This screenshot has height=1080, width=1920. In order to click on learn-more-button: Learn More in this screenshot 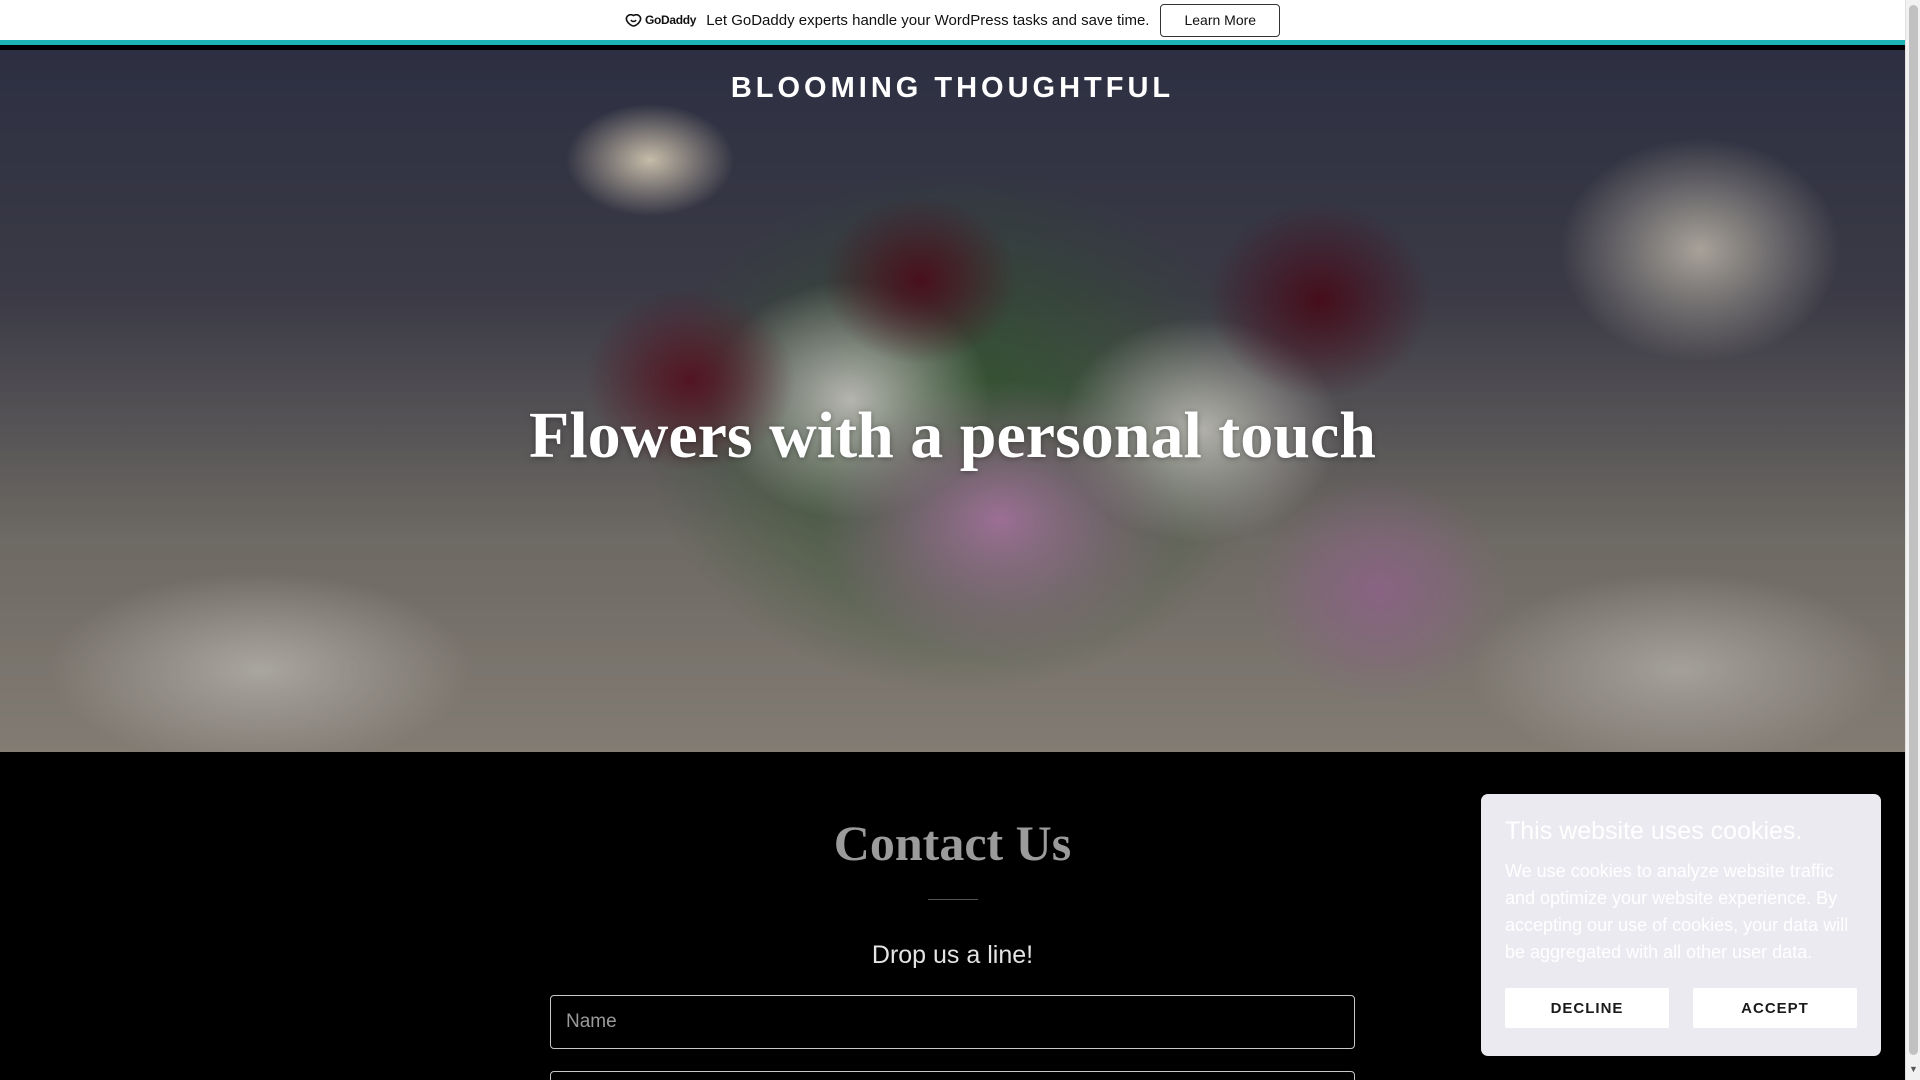, I will do `click(1220, 20)`.